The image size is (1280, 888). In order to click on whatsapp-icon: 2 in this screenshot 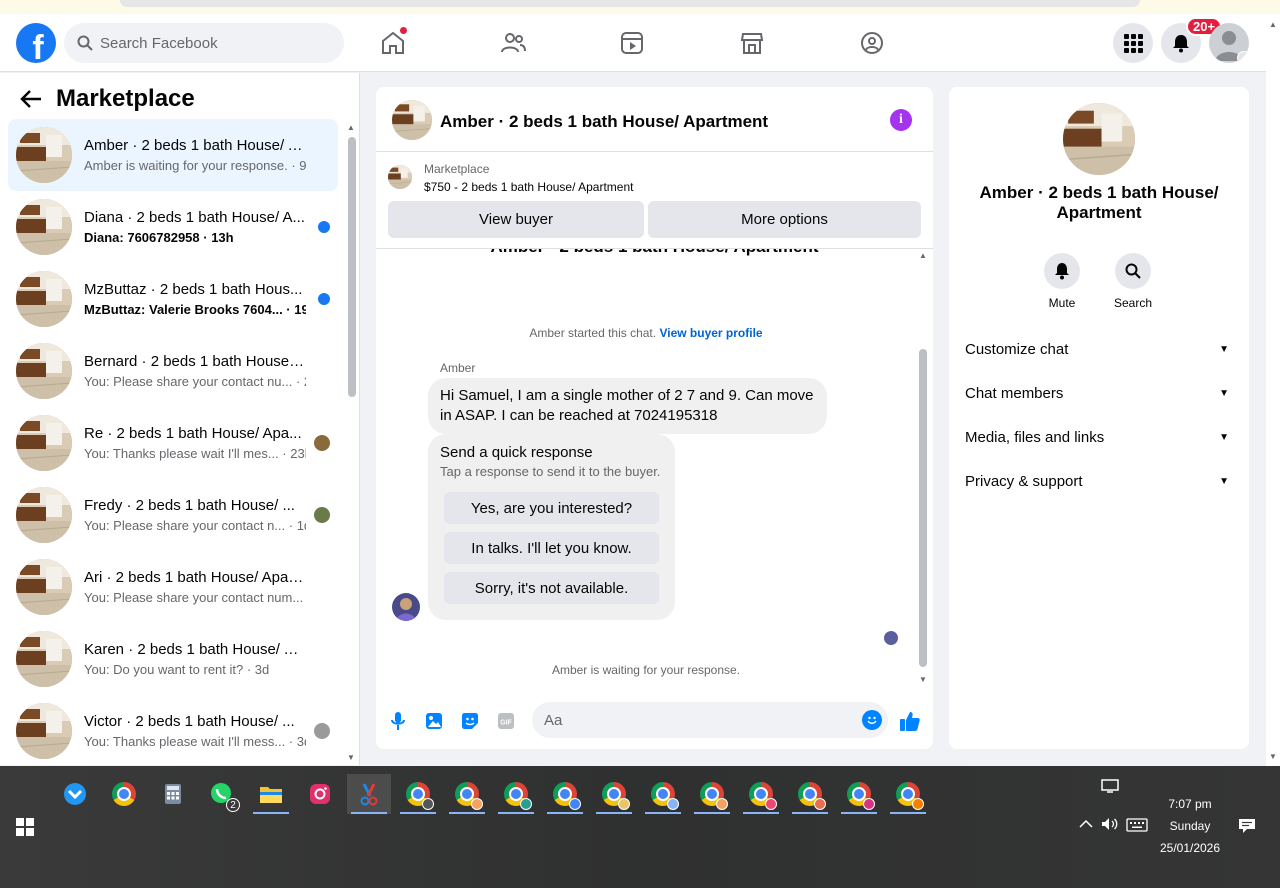, I will do `click(222, 794)`.